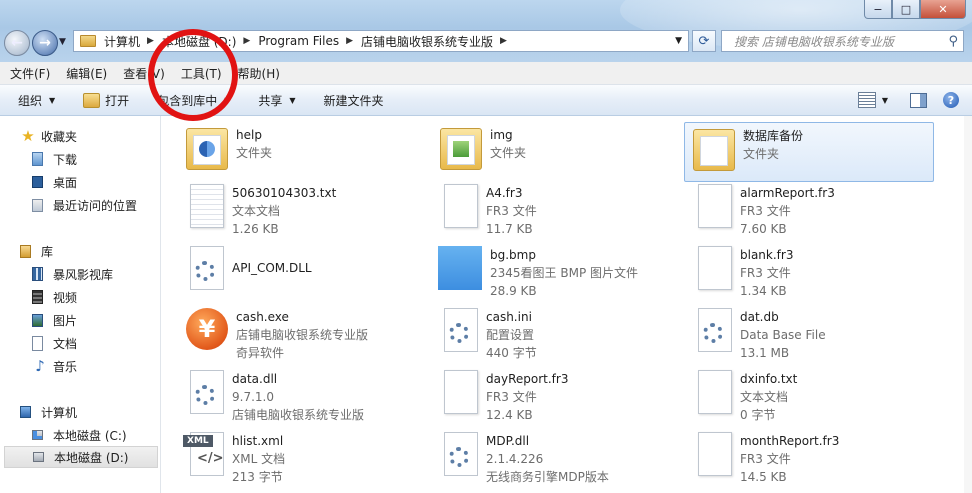 The width and height of the screenshot is (972, 493). I want to click on code-icon: </>, so click(210, 458).